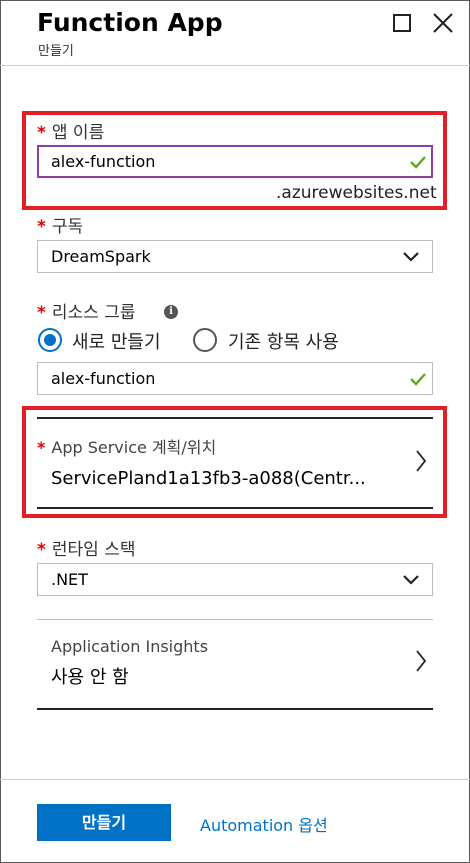  What do you see at coordinates (60, 227) in the screenshot?
I see `subscription-label: * 구독` at bounding box center [60, 227].